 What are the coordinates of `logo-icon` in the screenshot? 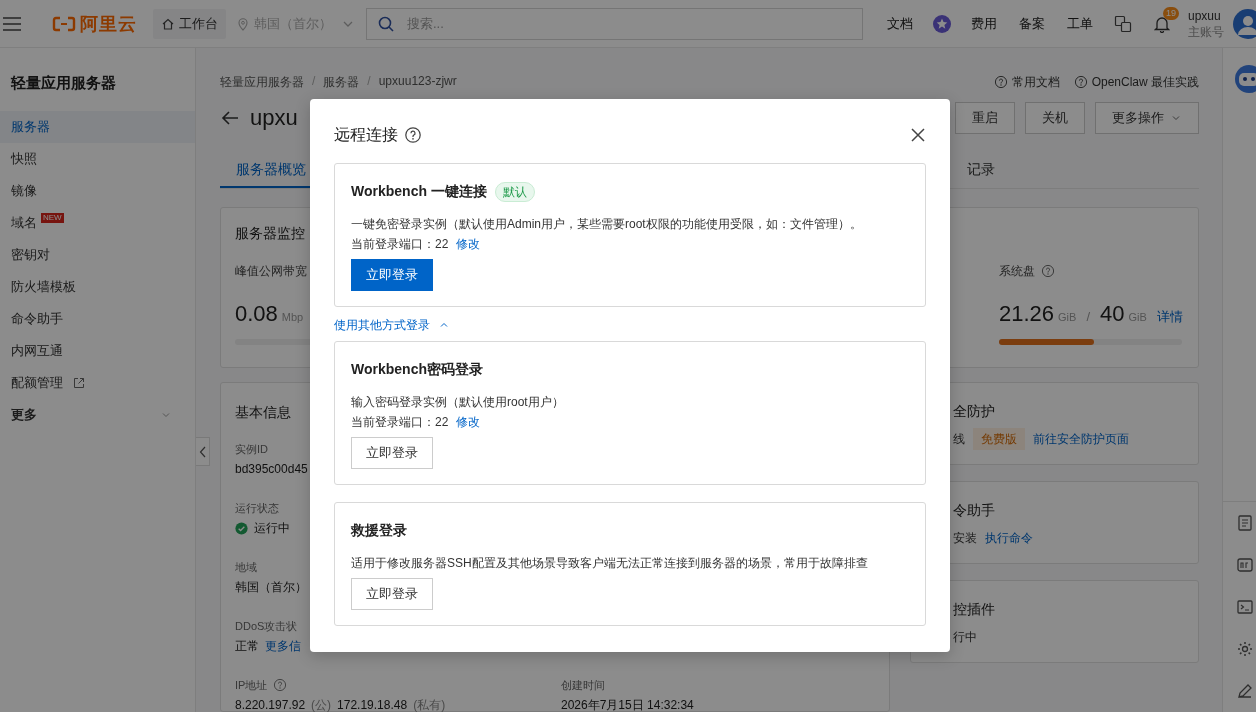 It's located at (64, 23).